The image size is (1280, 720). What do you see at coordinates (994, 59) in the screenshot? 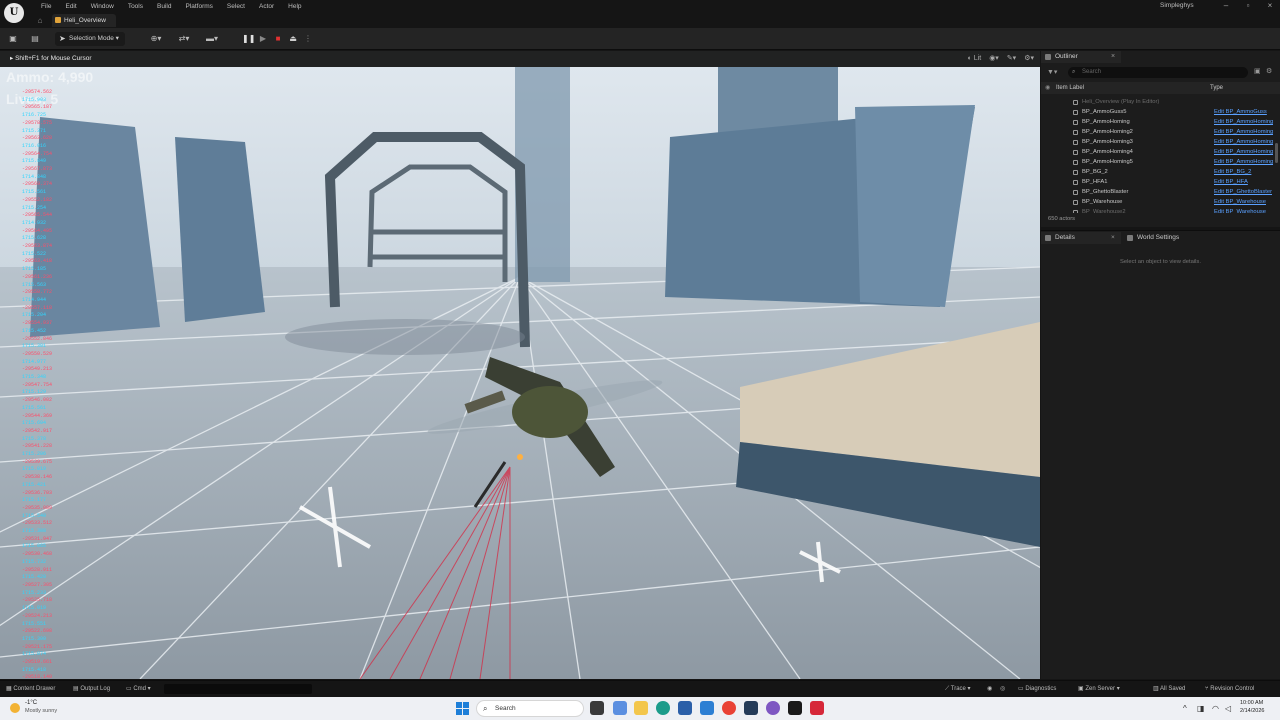
I see `show-flags-icon: ◉▾` at bounding box center [994, 59].